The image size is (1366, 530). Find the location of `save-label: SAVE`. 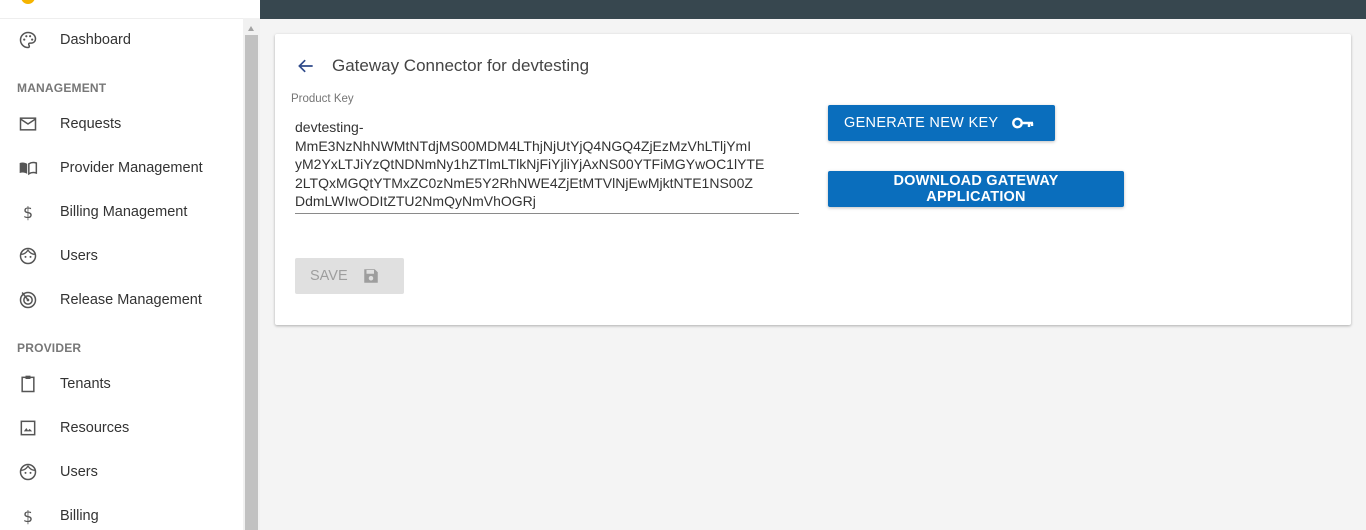

save-label: SAVE is located at coordinates (329, 276).